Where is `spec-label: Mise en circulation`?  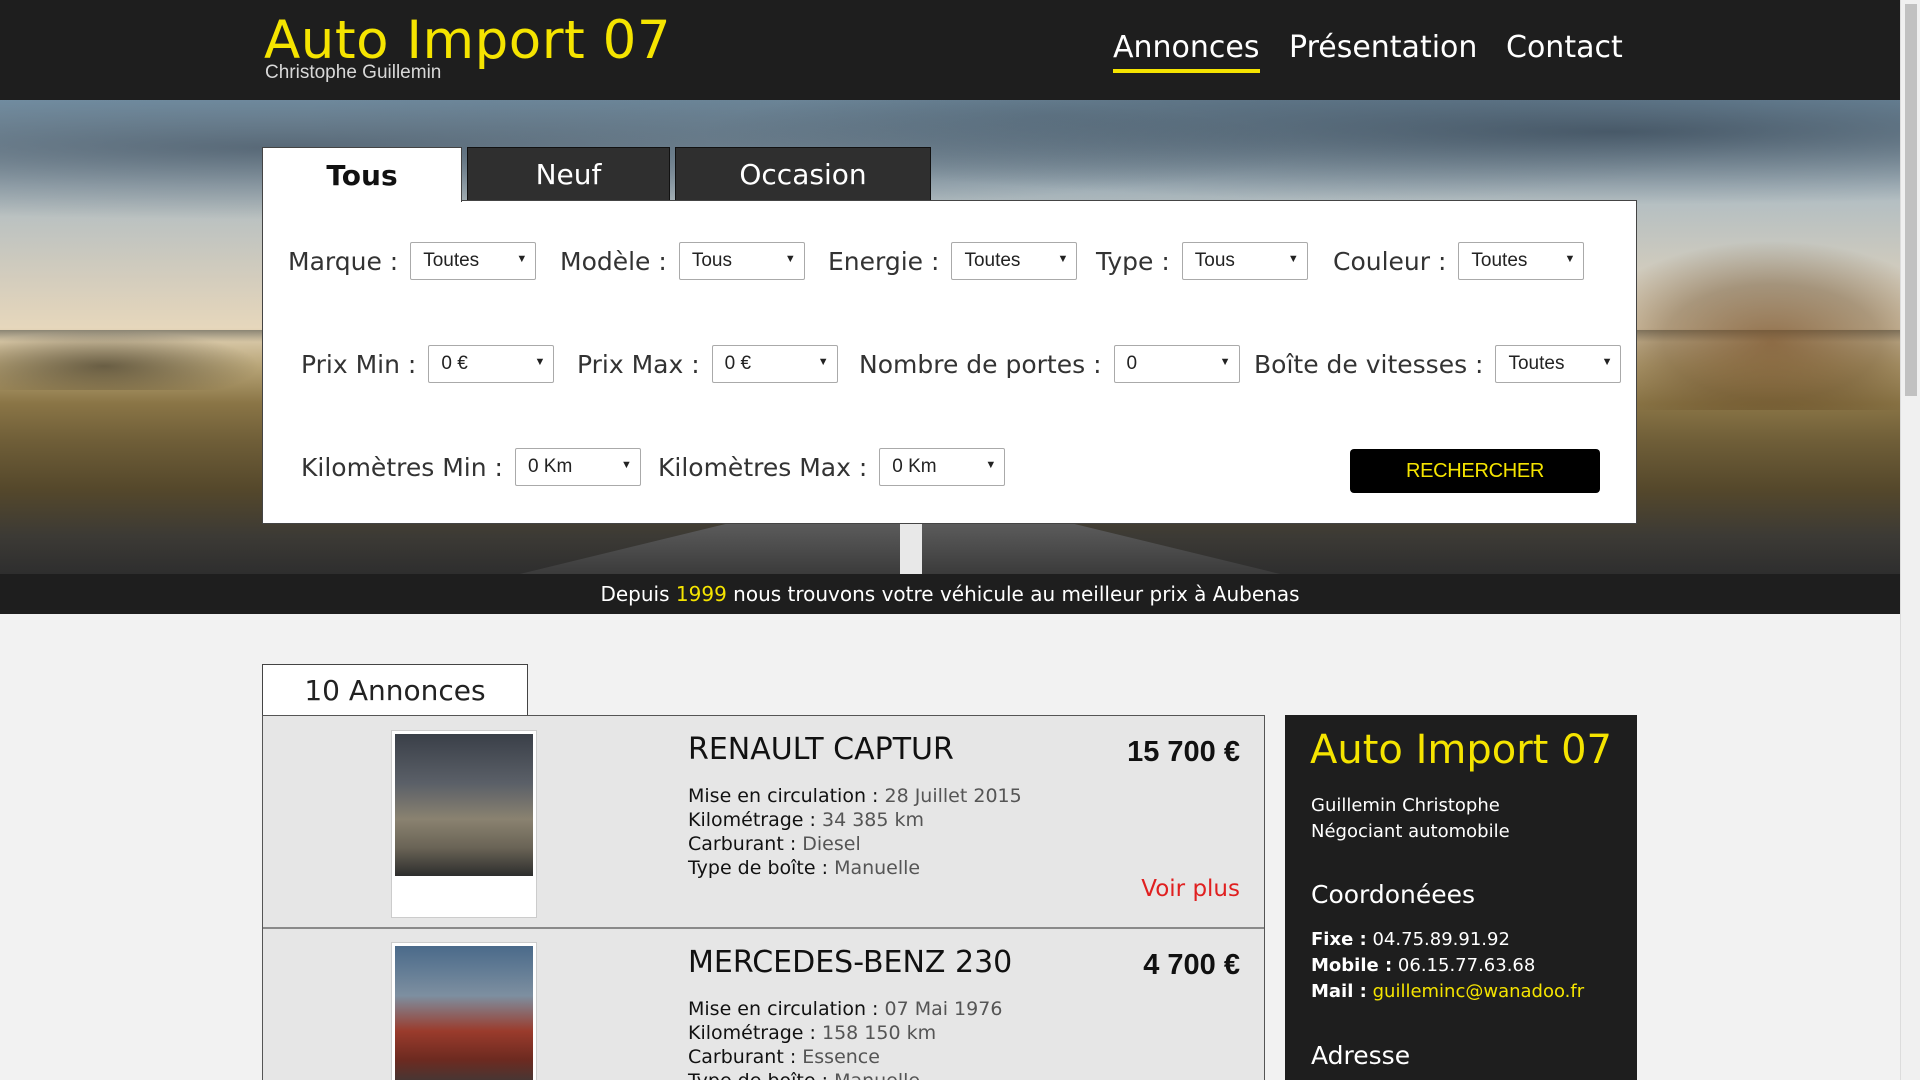 spec-label: Mise en circulation is located at coordinates (777, 796).